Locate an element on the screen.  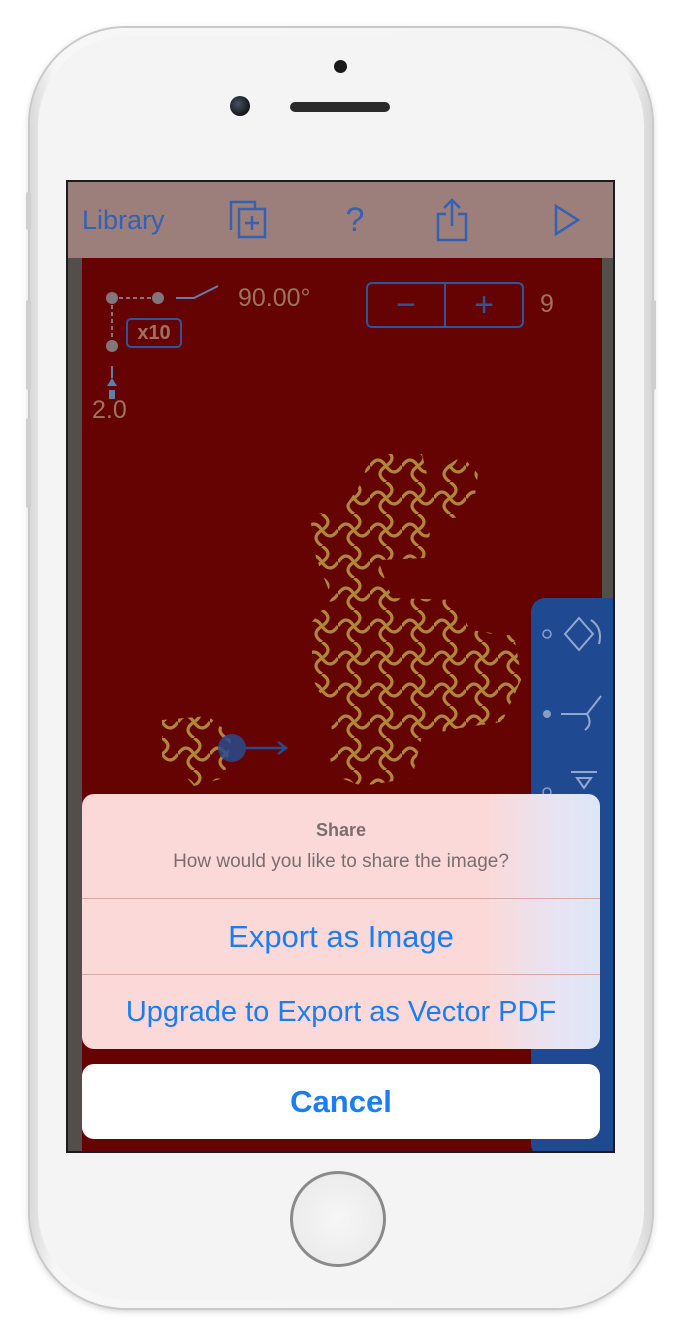
export-image-button: Export as Image is located at coordinates (341, 937).